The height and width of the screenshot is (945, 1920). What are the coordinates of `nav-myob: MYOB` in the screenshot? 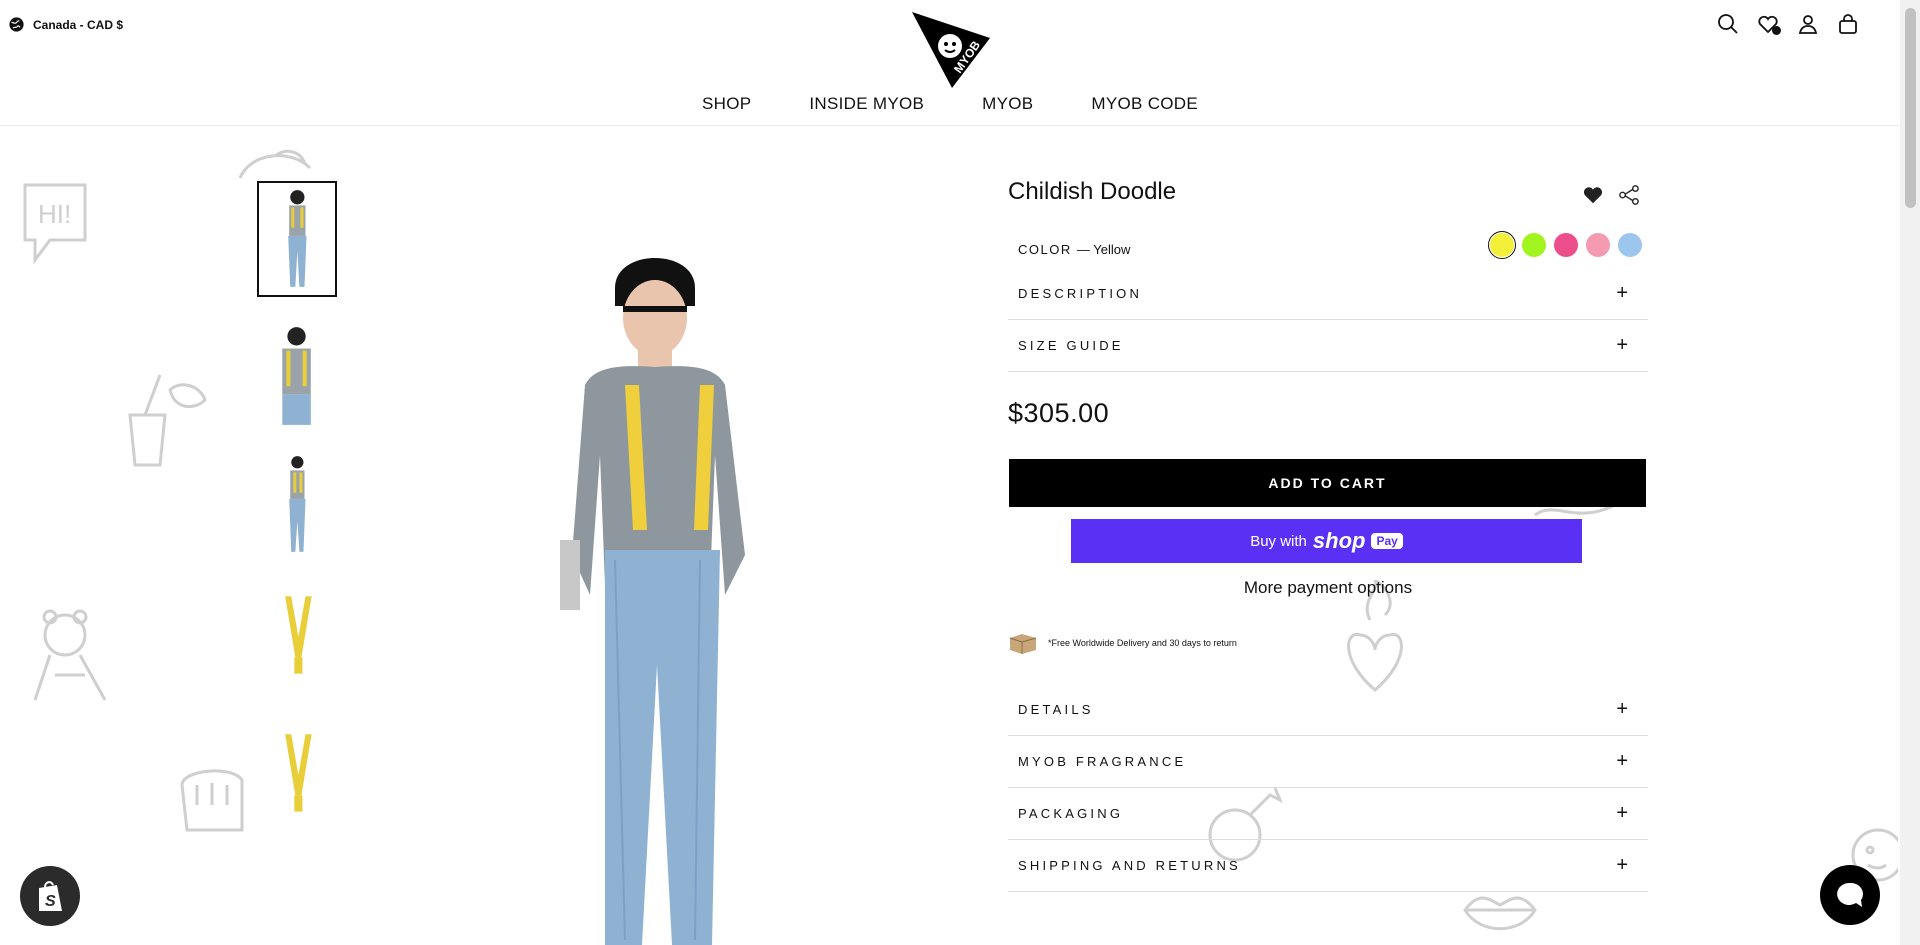 It's located at (1007, 104).